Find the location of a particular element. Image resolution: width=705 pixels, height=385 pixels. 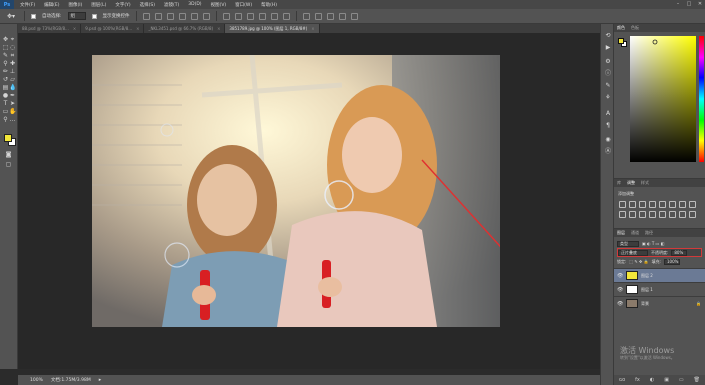

blend-mode-dropdown: 正片叠底 is located at coordinates (633, 252).